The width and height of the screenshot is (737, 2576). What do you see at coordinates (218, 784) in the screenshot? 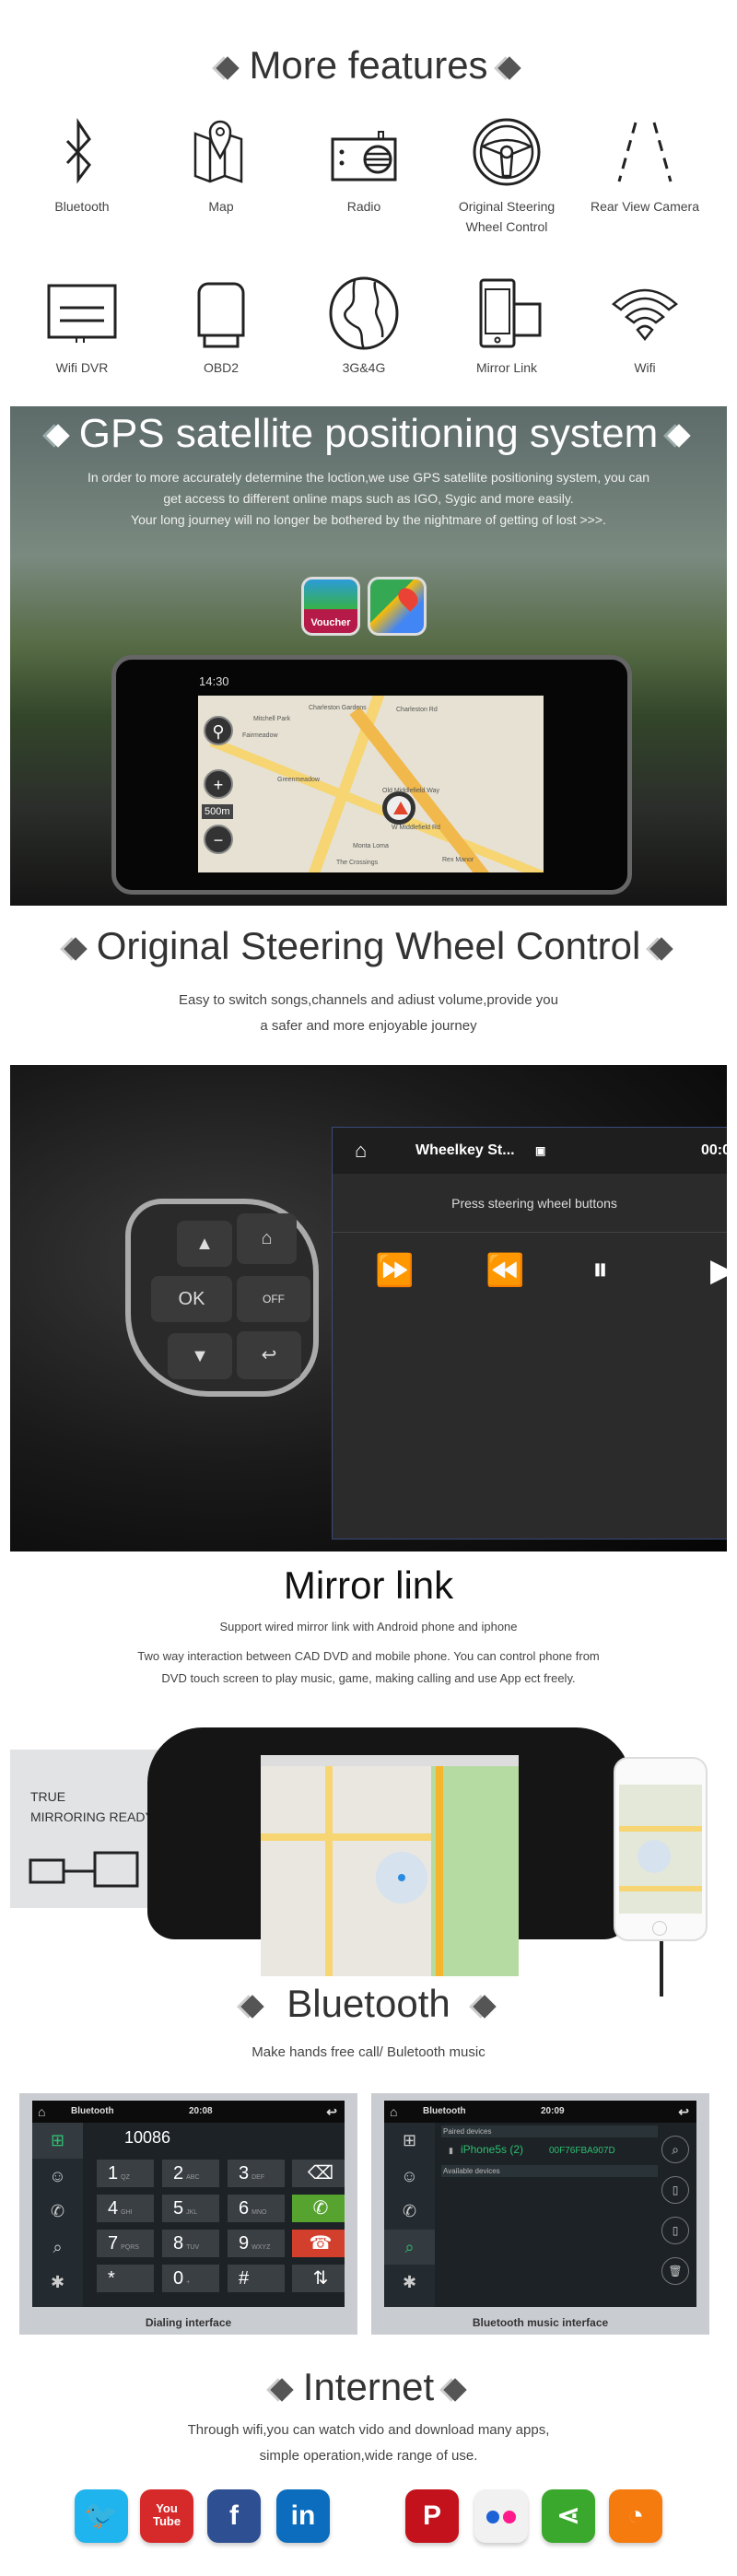
I see `zoom-in-button: +` at bounding box center [218, 784].